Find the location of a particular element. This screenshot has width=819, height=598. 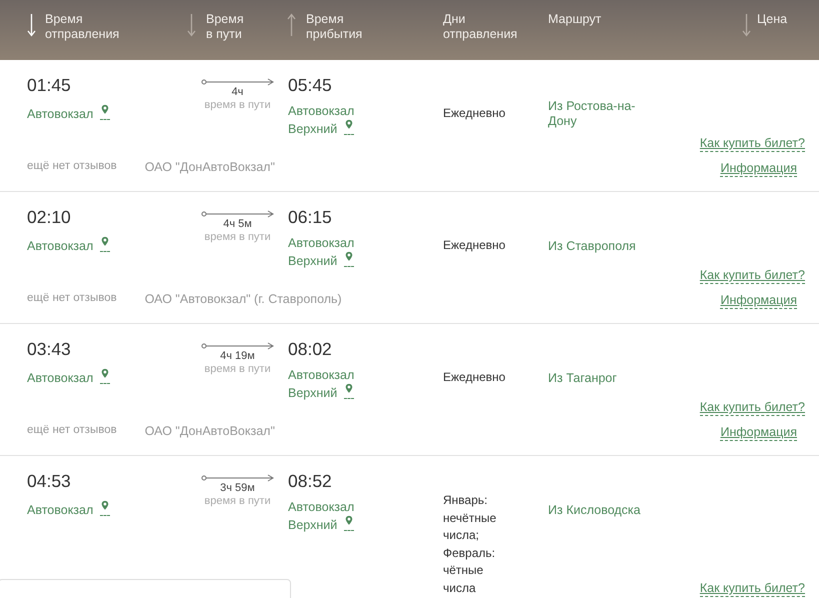

arrival-time: 06:15 is located at coordinates (310, 217).